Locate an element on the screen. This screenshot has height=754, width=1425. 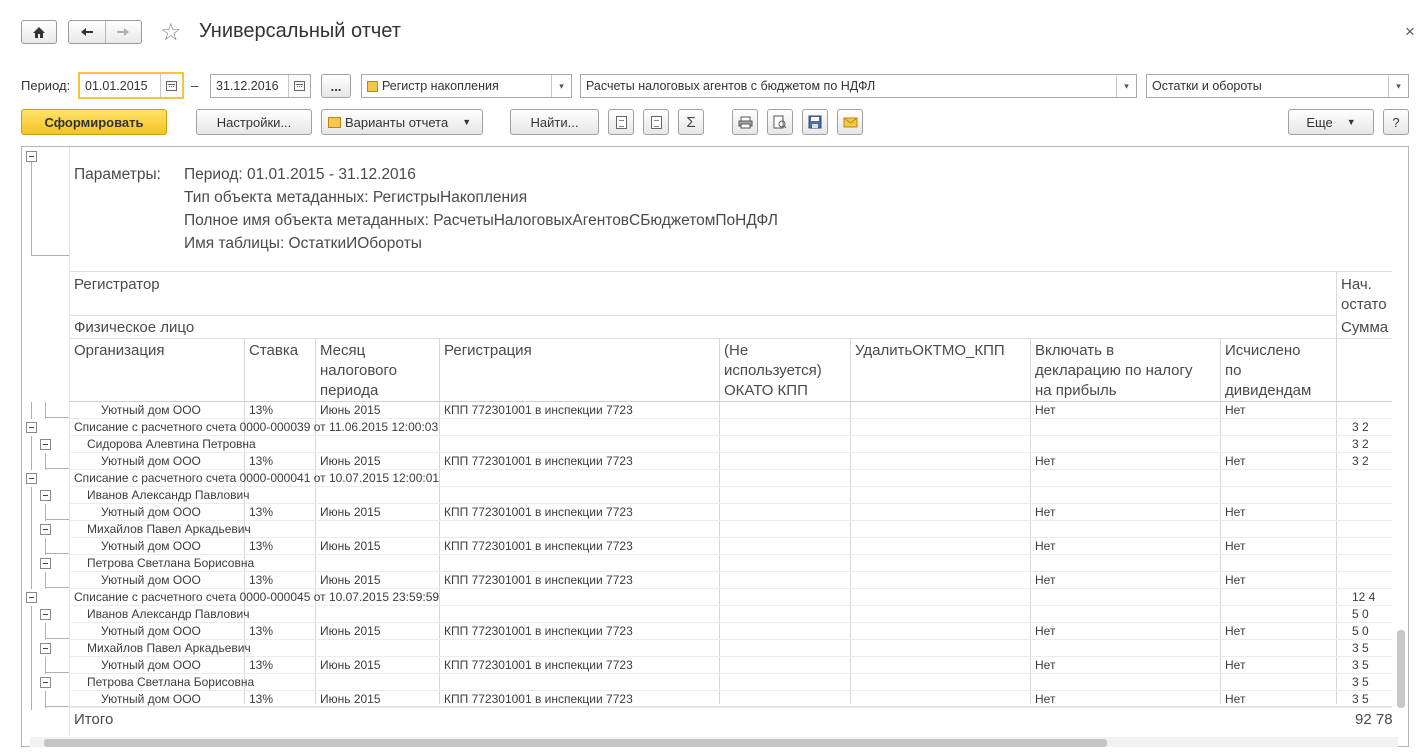
report-variants-button: Варианты отчета ▼ is located at coordinates (402, 122).